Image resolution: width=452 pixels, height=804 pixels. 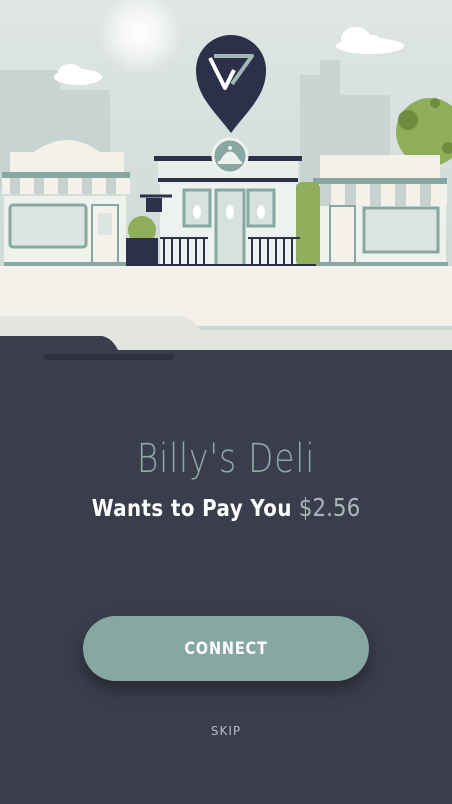 I want to click on cloche-icon, so click(x=230, y=156).